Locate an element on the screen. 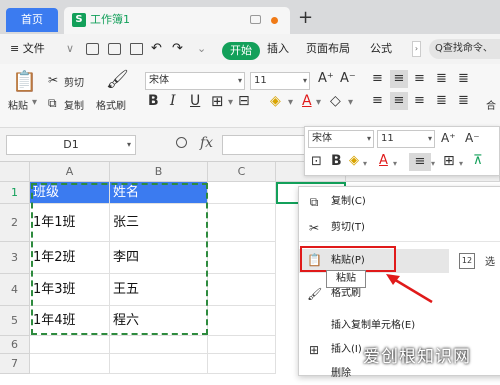  align-right-icon: ≡ is located at coordinates (419, 101).